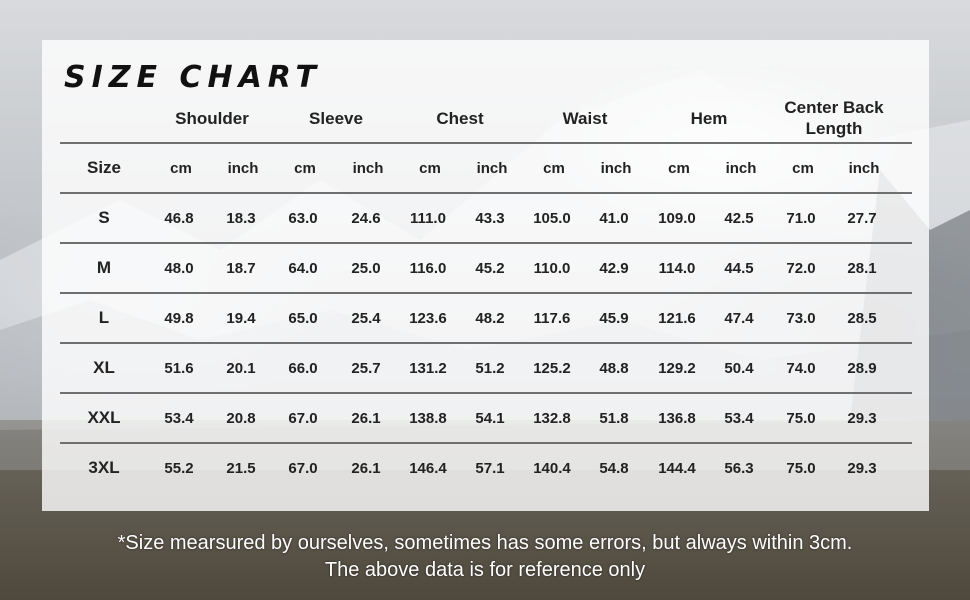 Image resolution: width=970 pixels, height=600 pixels. I want to click on table-cell: 117.6, so click(552, 318).